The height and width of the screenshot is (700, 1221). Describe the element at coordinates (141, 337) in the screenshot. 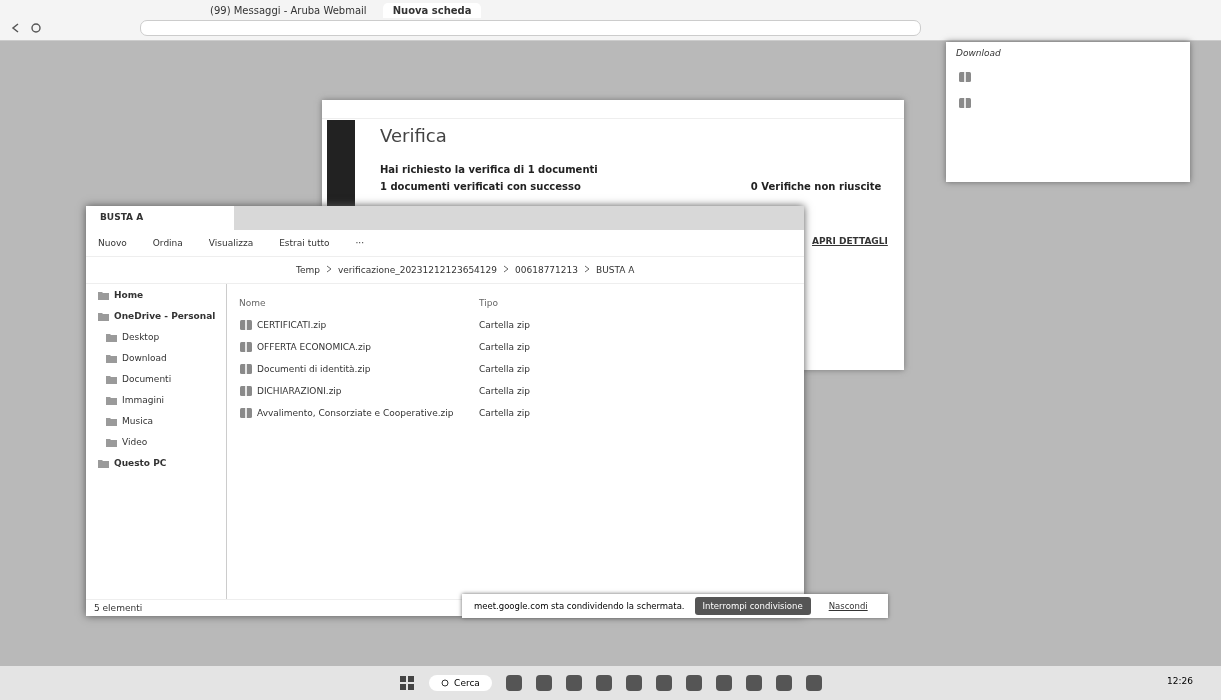

I see `sidebar-item: Desktop` at that location.